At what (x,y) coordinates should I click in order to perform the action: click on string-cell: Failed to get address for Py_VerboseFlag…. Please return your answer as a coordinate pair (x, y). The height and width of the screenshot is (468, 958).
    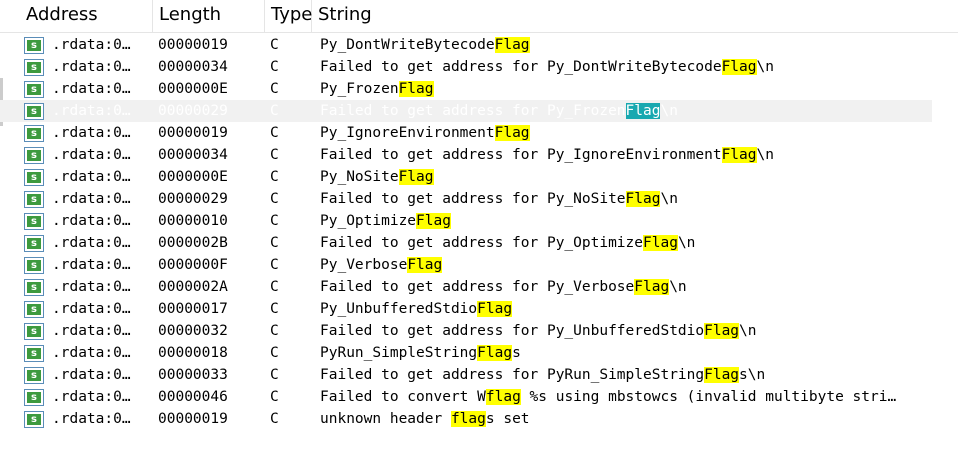
    Looking at the image, I should click on (626, 287).